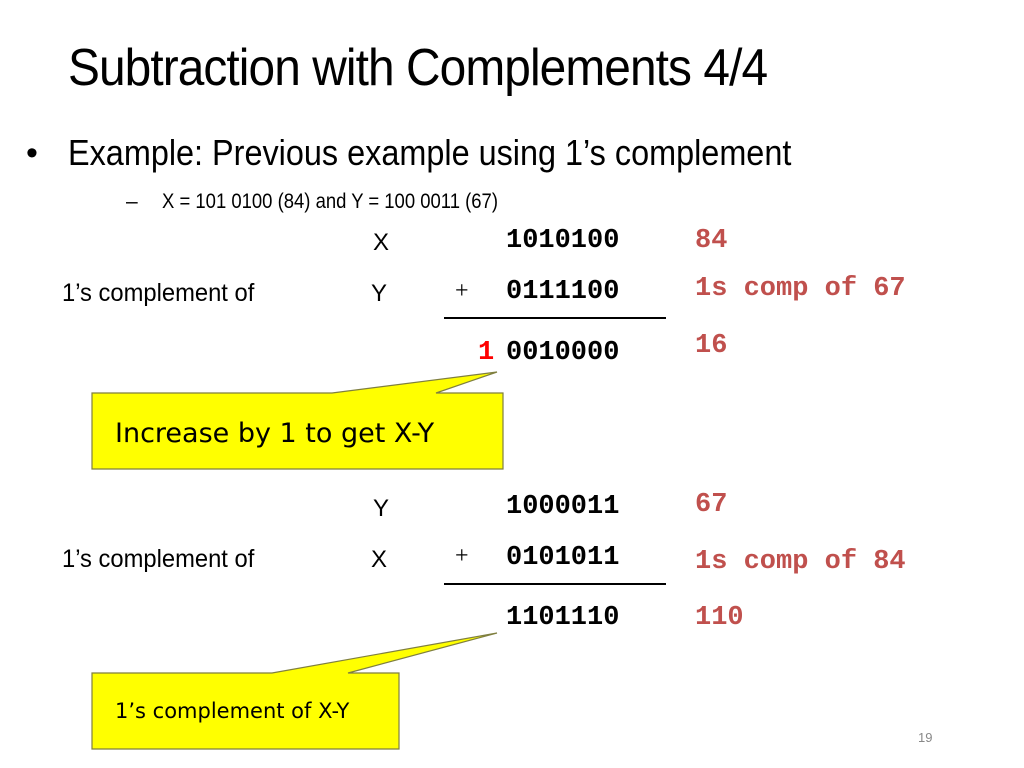 Image resolution: width=1024 pixels, height=768 pixels. I want to click on binary-x-complement: 0101011, so click(563, 558).